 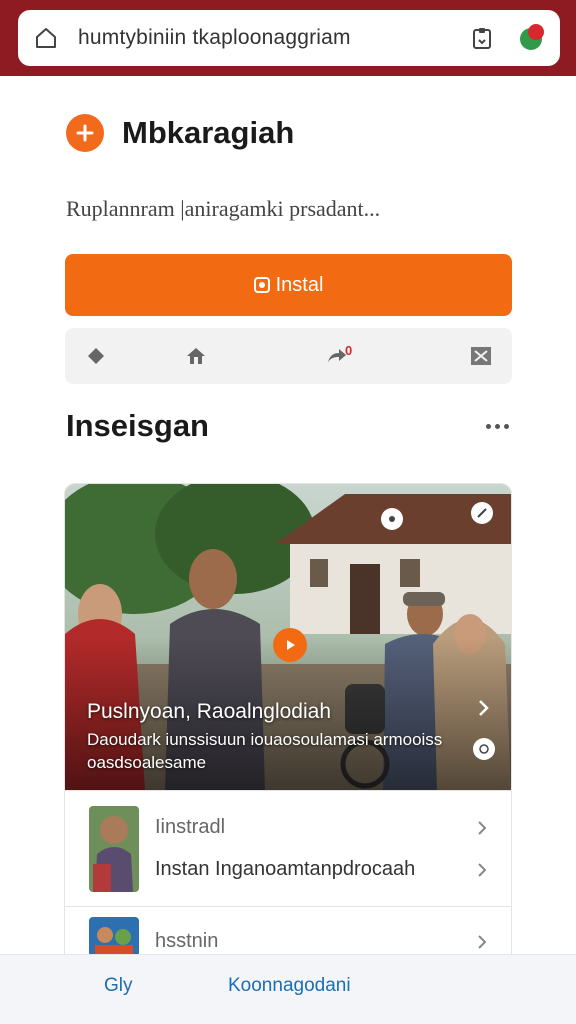 I want to click on install-button: Instal, so click(x=288, y=285).